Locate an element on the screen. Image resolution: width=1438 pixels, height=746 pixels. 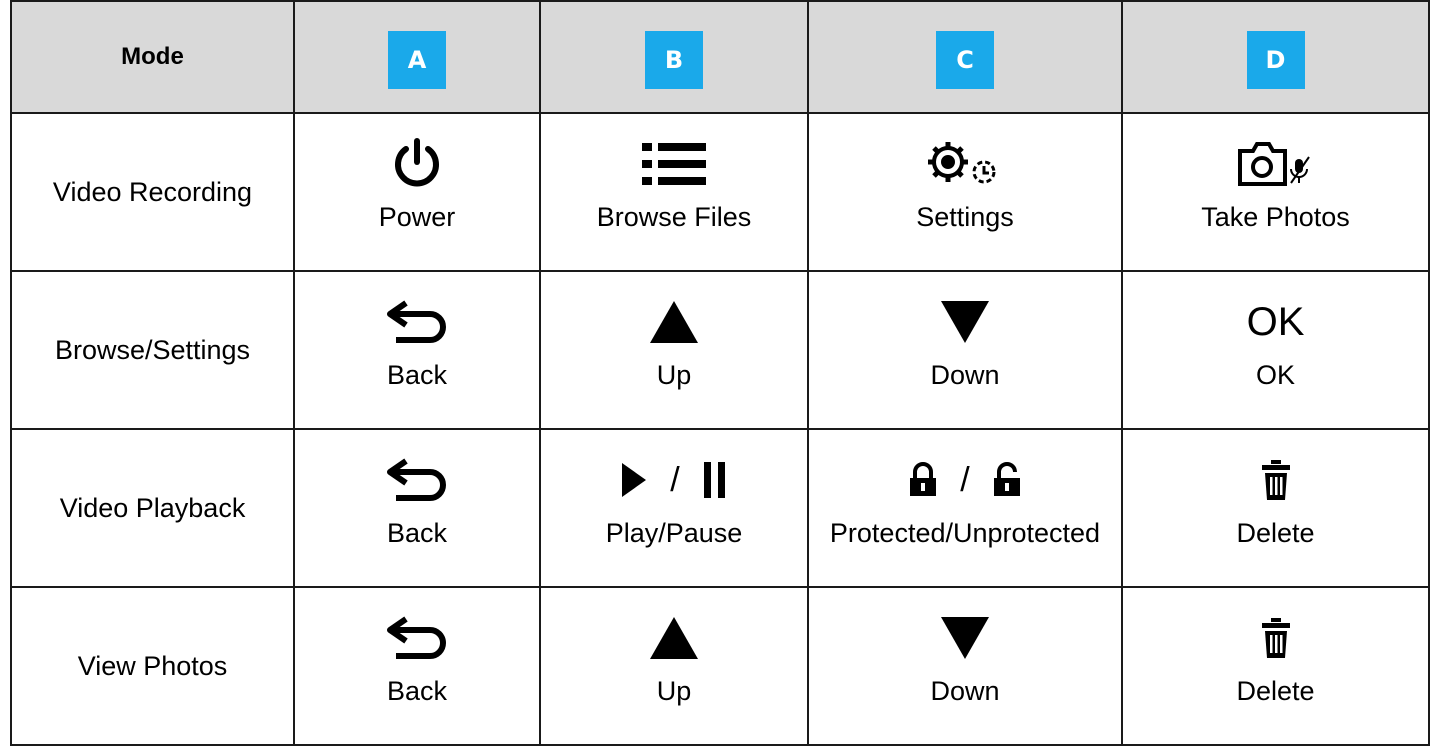
function-label: Settings is located at coordinates (965, 217).